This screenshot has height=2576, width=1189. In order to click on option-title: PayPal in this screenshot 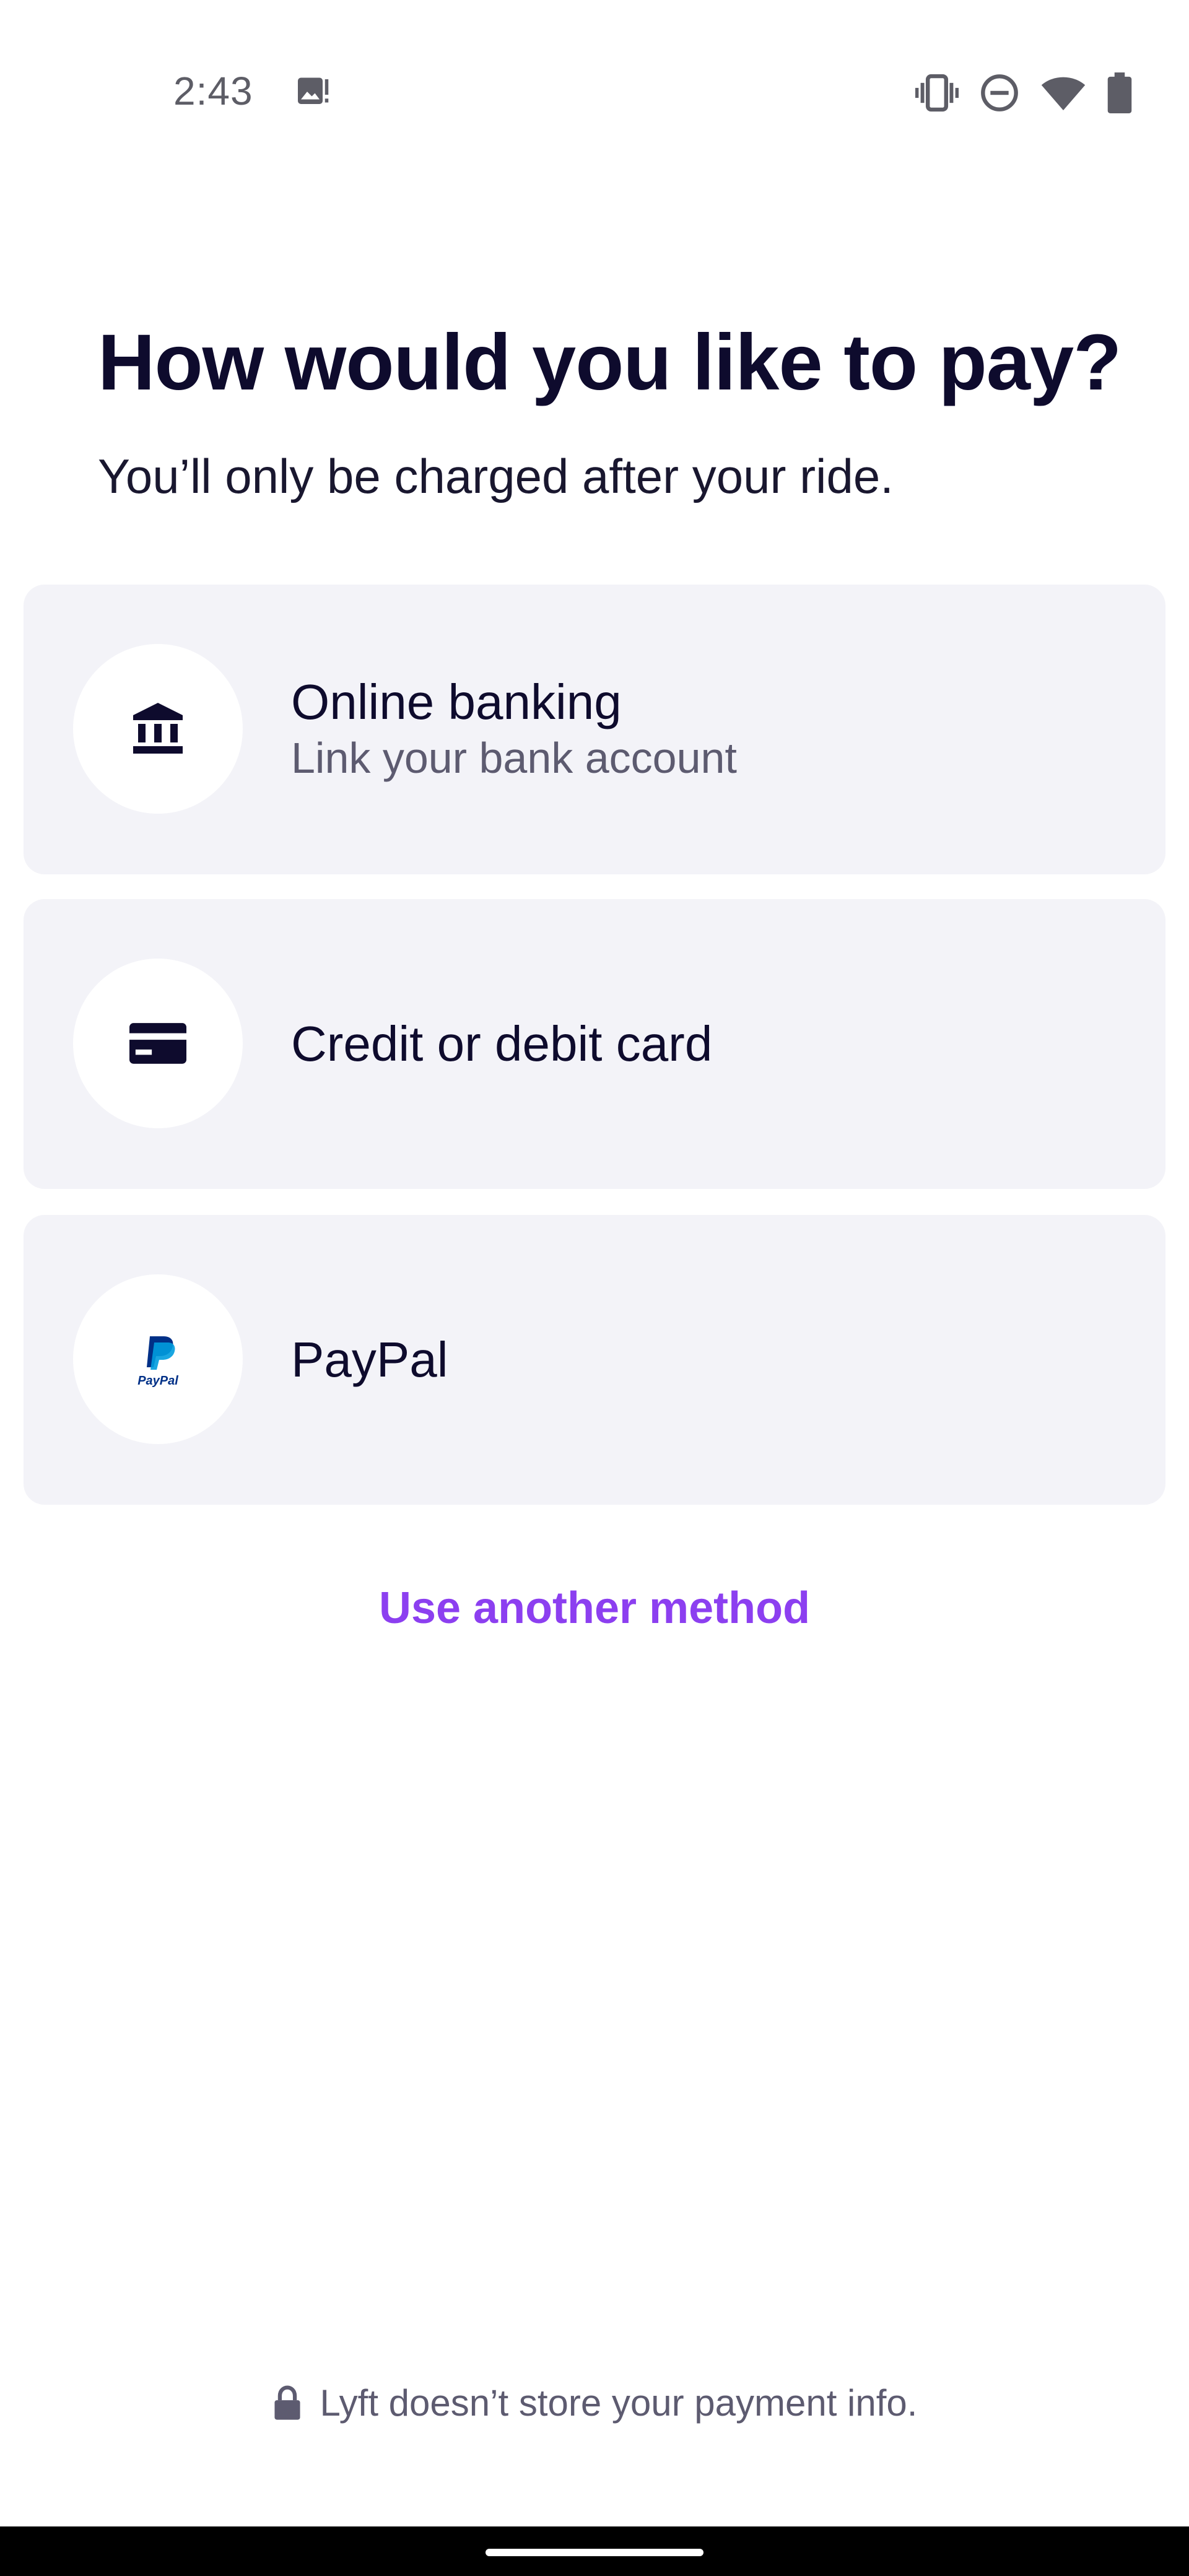, I will do `click(369, 1359)`.